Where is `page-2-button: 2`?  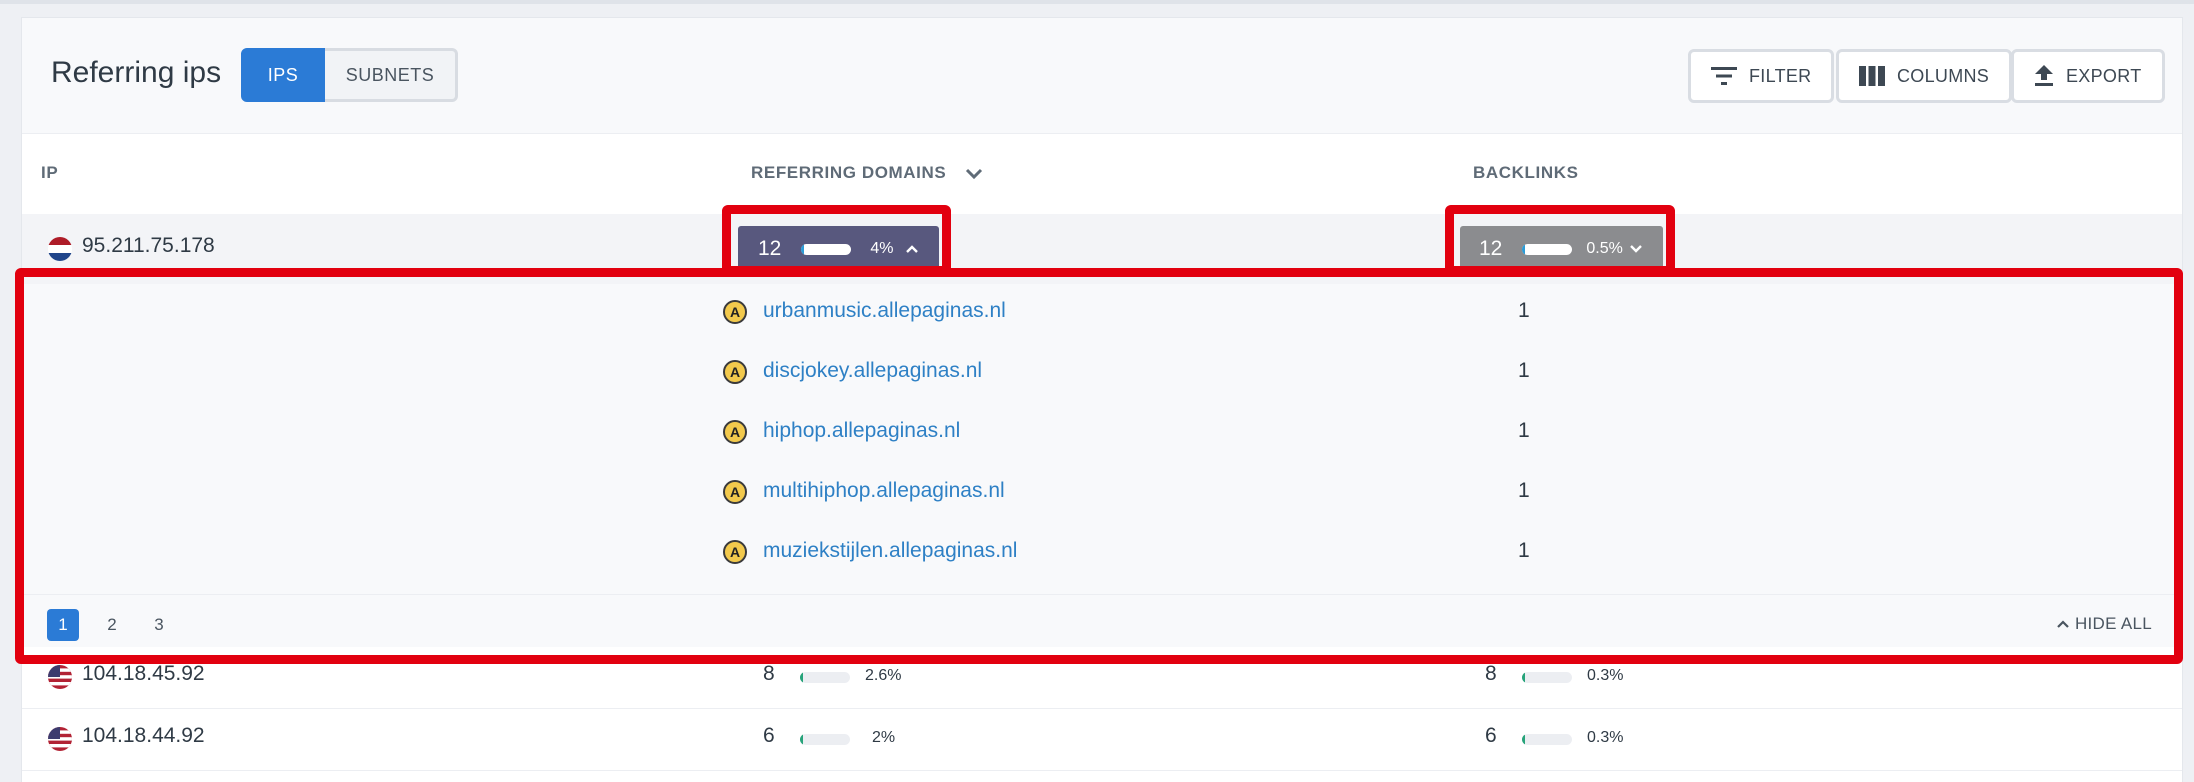 page-2-button: 2 is located at coordinates (112, 625).